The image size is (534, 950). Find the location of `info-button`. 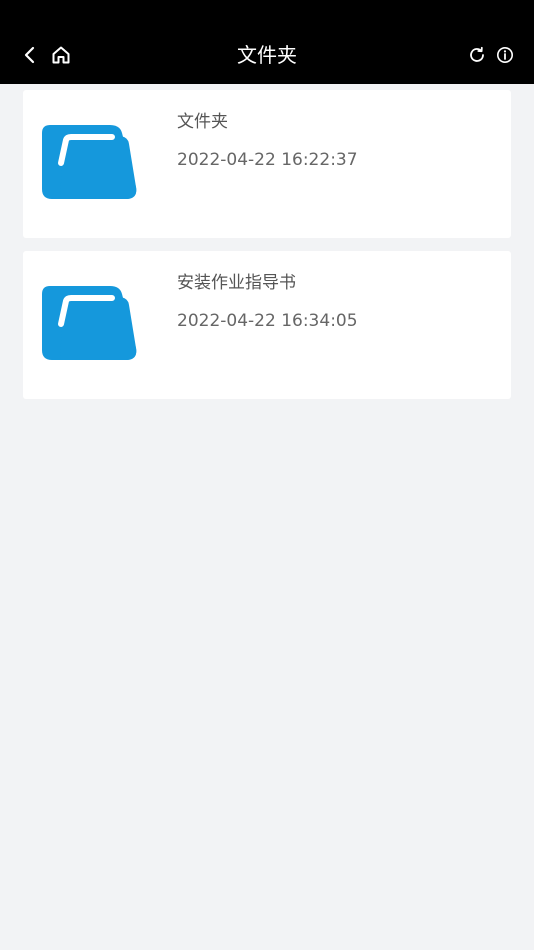

info-button is located at coordinates (505, 55).